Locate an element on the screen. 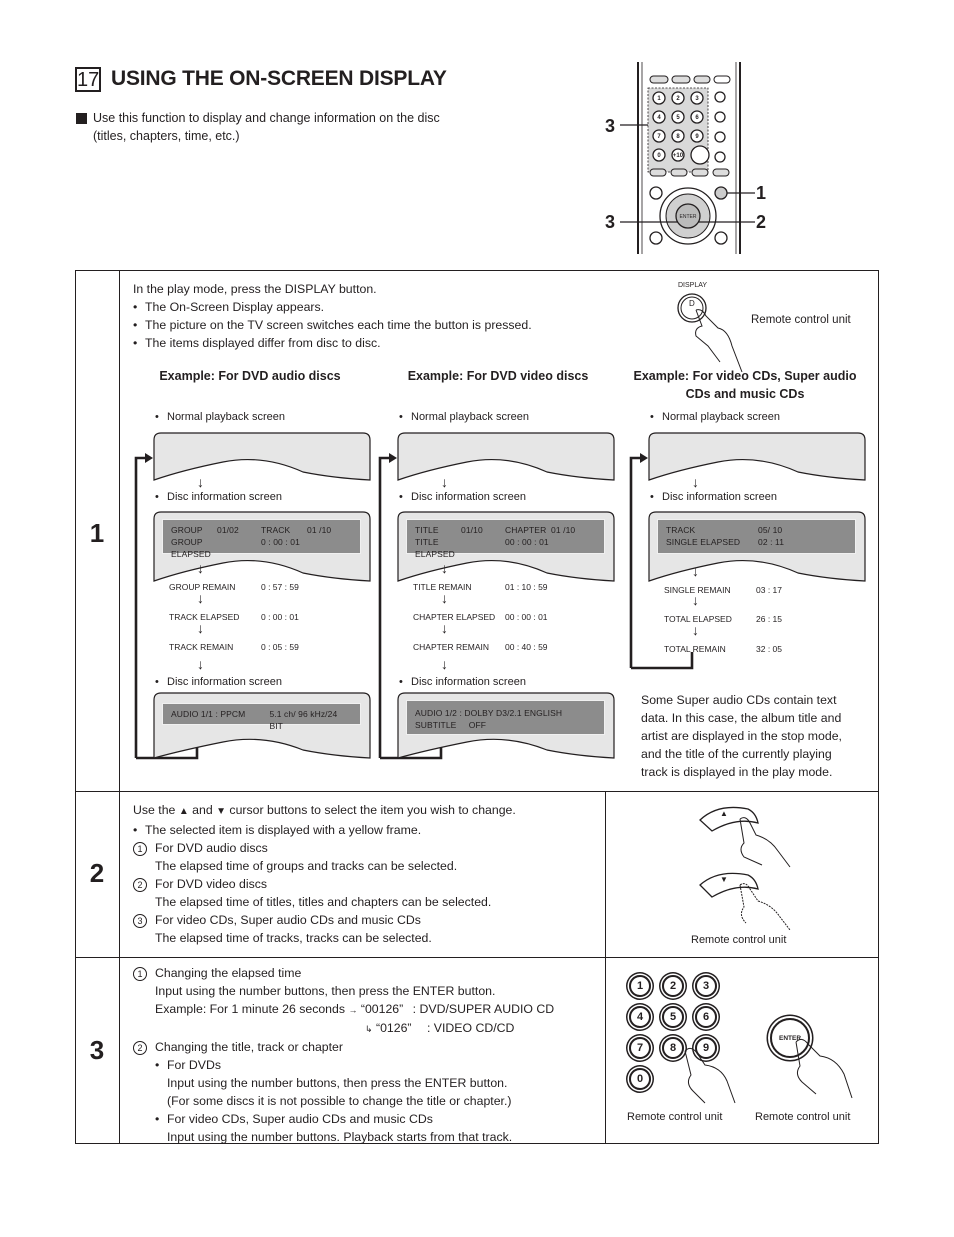 Image resolution: width=954 pixels, height=1237 pixels. arrow-right-icon: → is located at coordinates (353, 1010).